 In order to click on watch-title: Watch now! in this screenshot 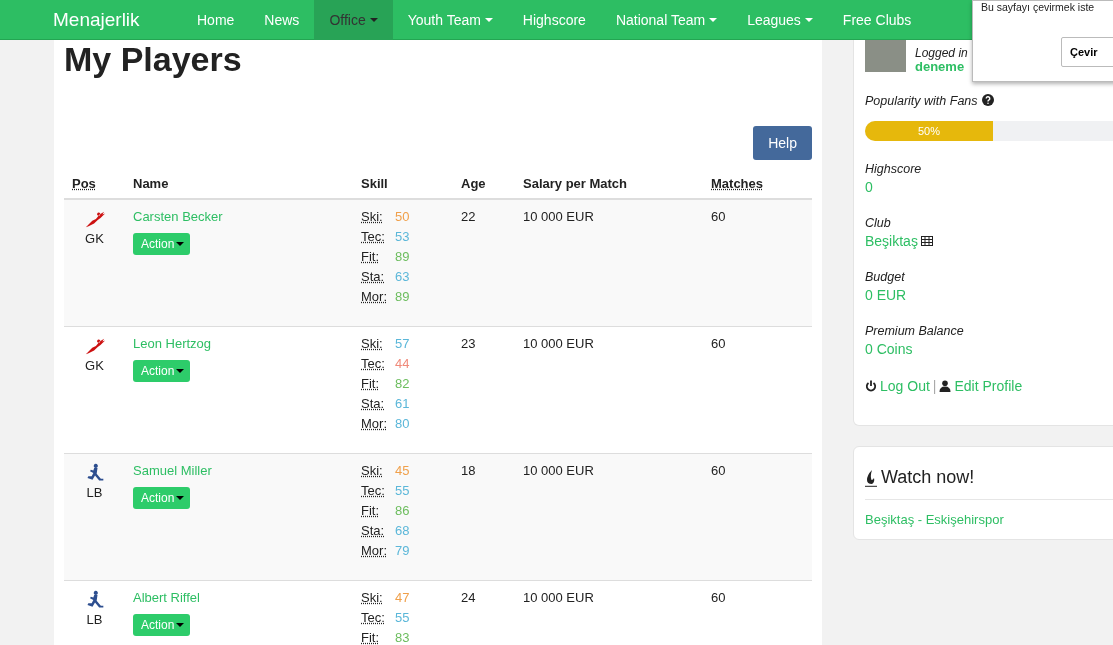, I will do `click(928, 477)`.